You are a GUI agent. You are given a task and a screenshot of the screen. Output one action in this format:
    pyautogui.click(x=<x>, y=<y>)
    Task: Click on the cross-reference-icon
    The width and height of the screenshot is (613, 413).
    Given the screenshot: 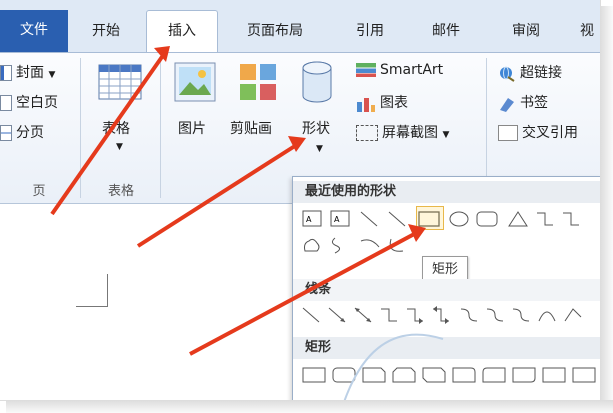 What is the action you would take?
    pyautogui.click(x=508, y=133)
    